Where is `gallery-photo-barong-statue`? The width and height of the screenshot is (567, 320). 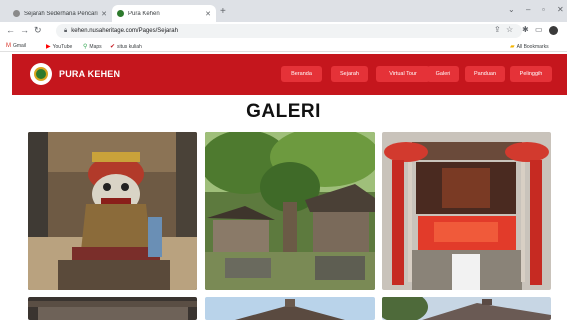 gallery-photo-barong-statue is located at coordinates (112, 211).